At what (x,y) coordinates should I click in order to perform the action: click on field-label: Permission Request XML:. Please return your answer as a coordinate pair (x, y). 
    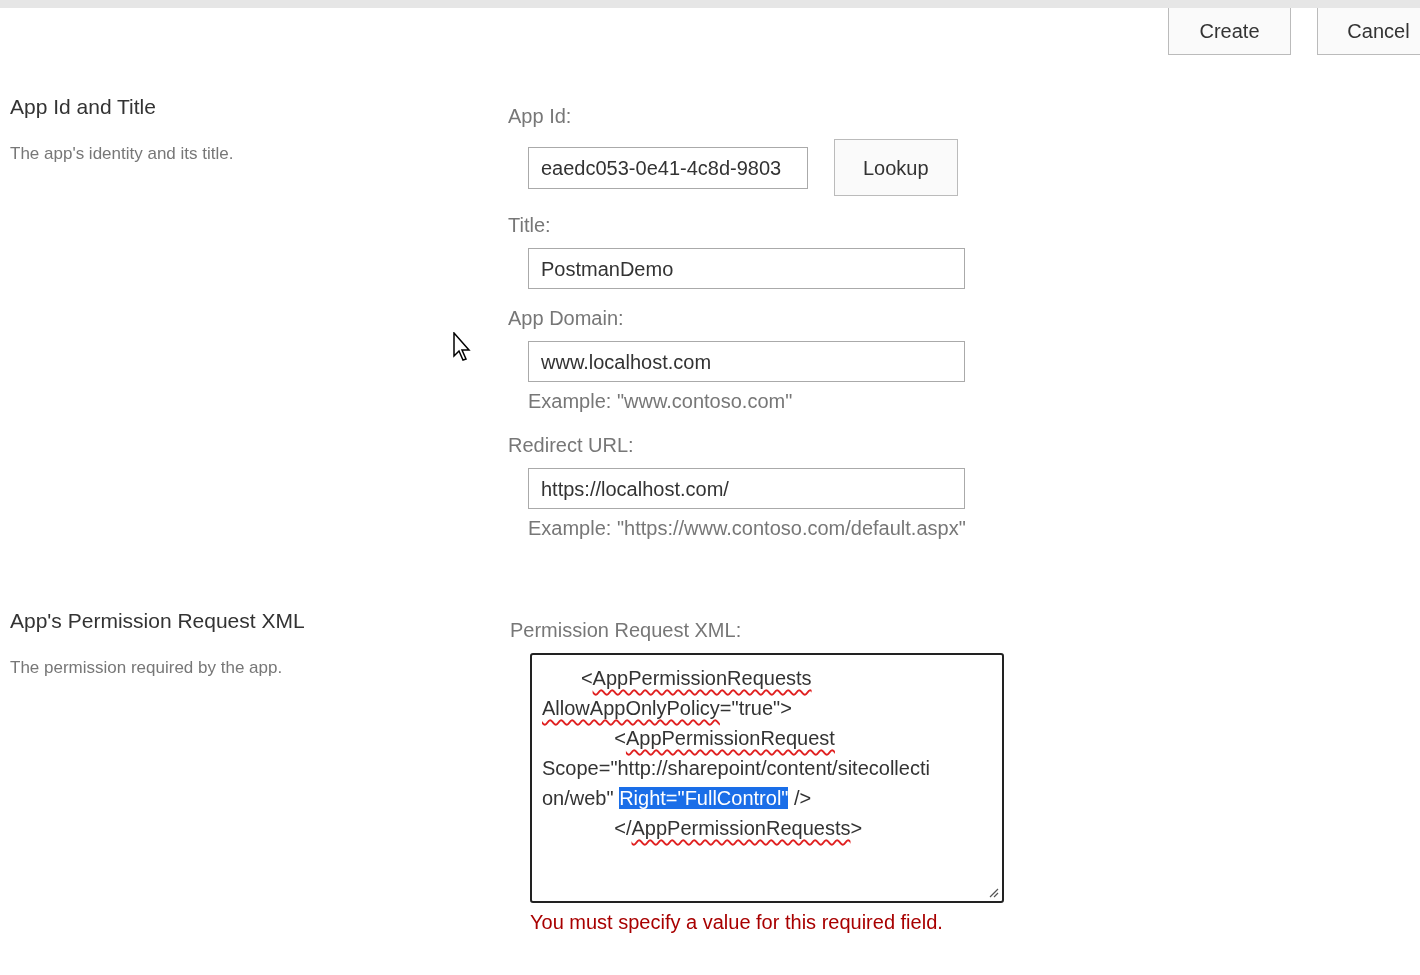
    Looking at the image, I should click on (626, 630).